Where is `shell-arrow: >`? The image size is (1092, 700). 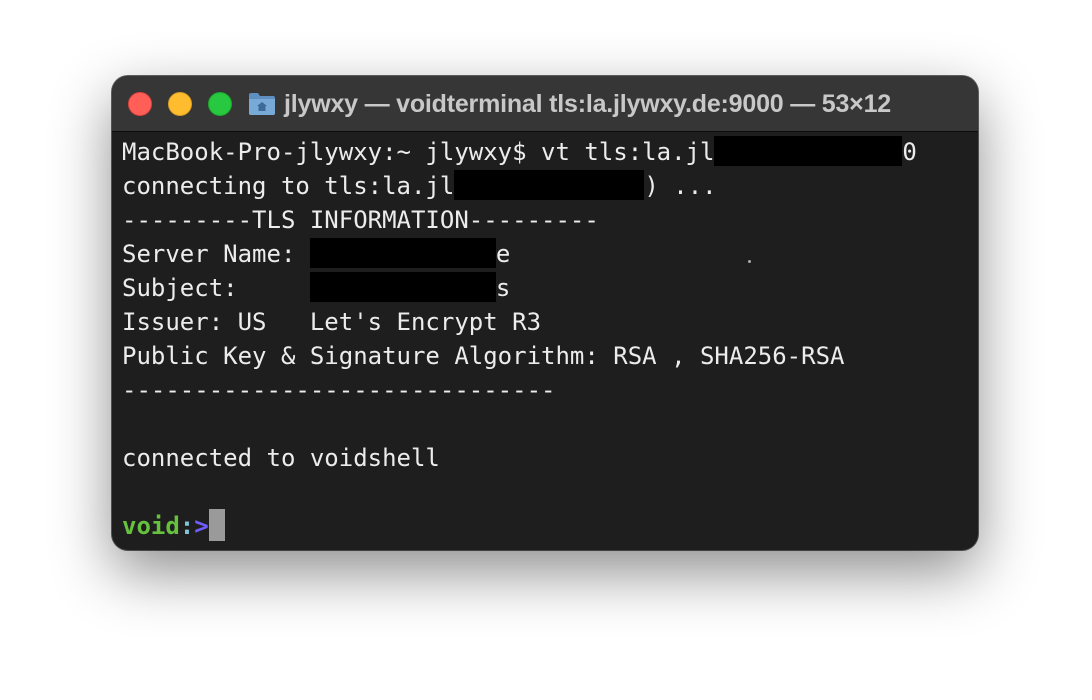
shell-arrow: > is located at coordinates (201, 526).